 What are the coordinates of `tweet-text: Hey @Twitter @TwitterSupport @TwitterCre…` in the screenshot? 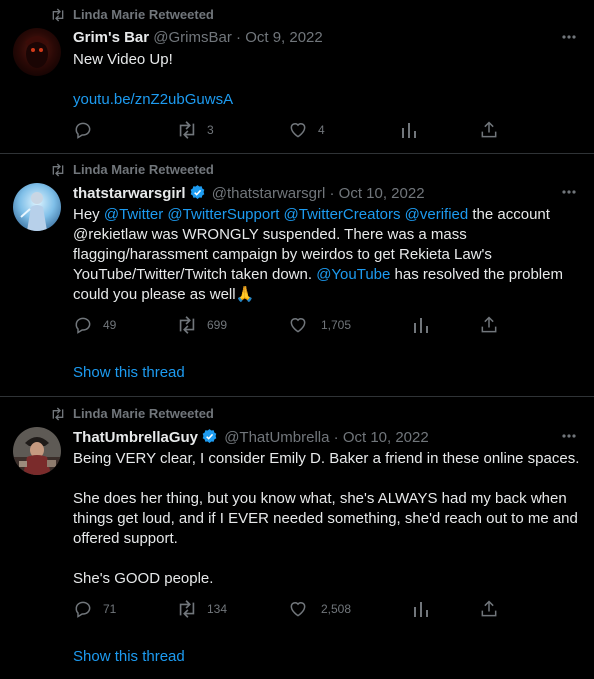 It's located at (328, 255).